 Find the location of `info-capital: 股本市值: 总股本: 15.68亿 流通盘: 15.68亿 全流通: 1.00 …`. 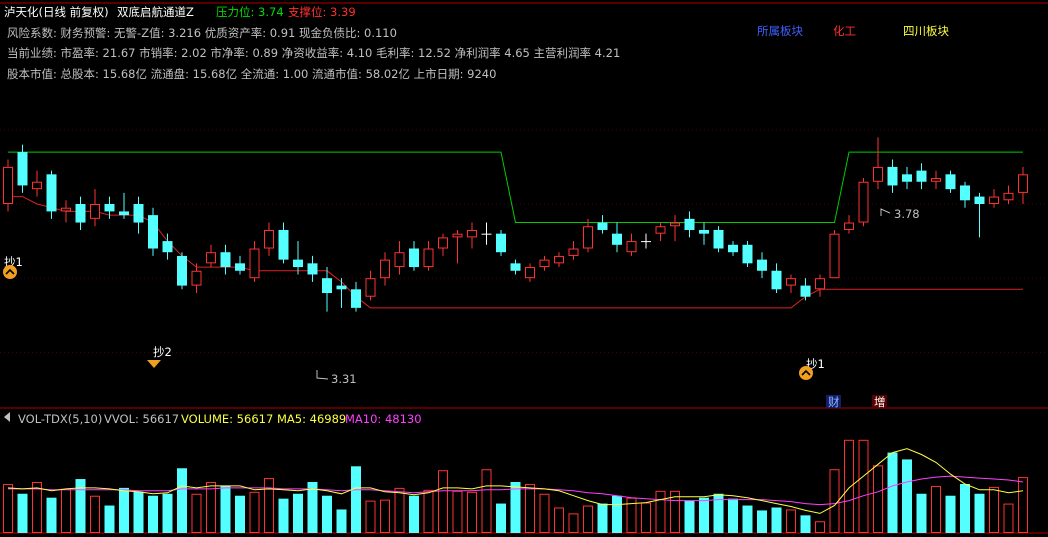

info-capital: 股本市值: 总股本: 15.68亿 流通盘: 15.68亿 全流通: 1.00 … is located at coordinates (251, 74).